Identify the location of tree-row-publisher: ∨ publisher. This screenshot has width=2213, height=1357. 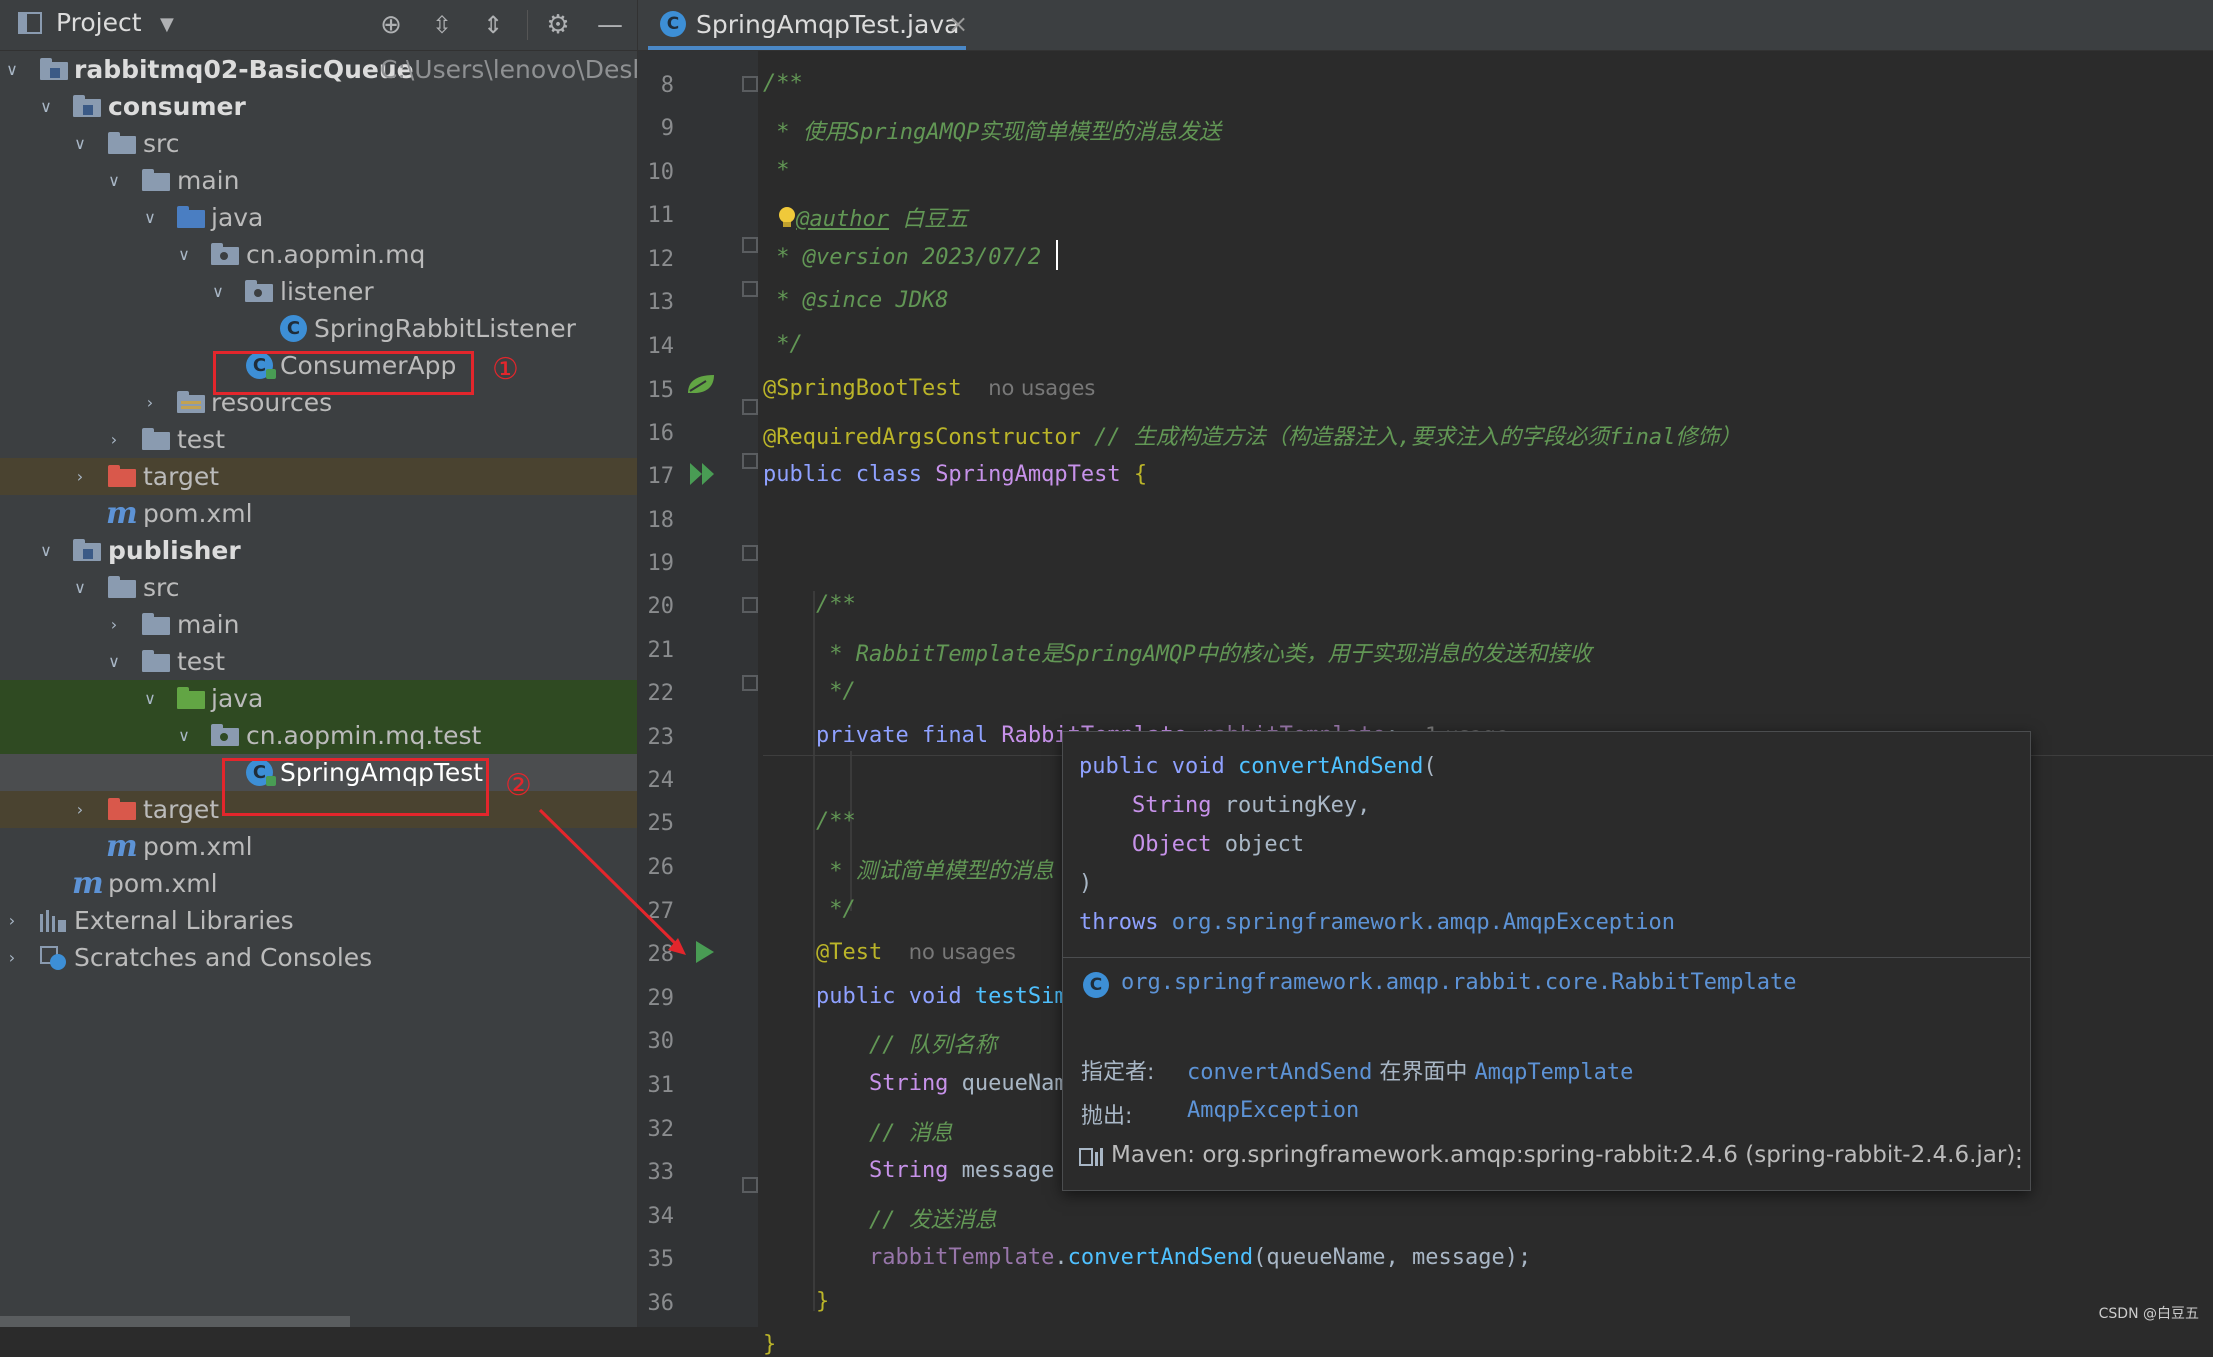
(318, 550).